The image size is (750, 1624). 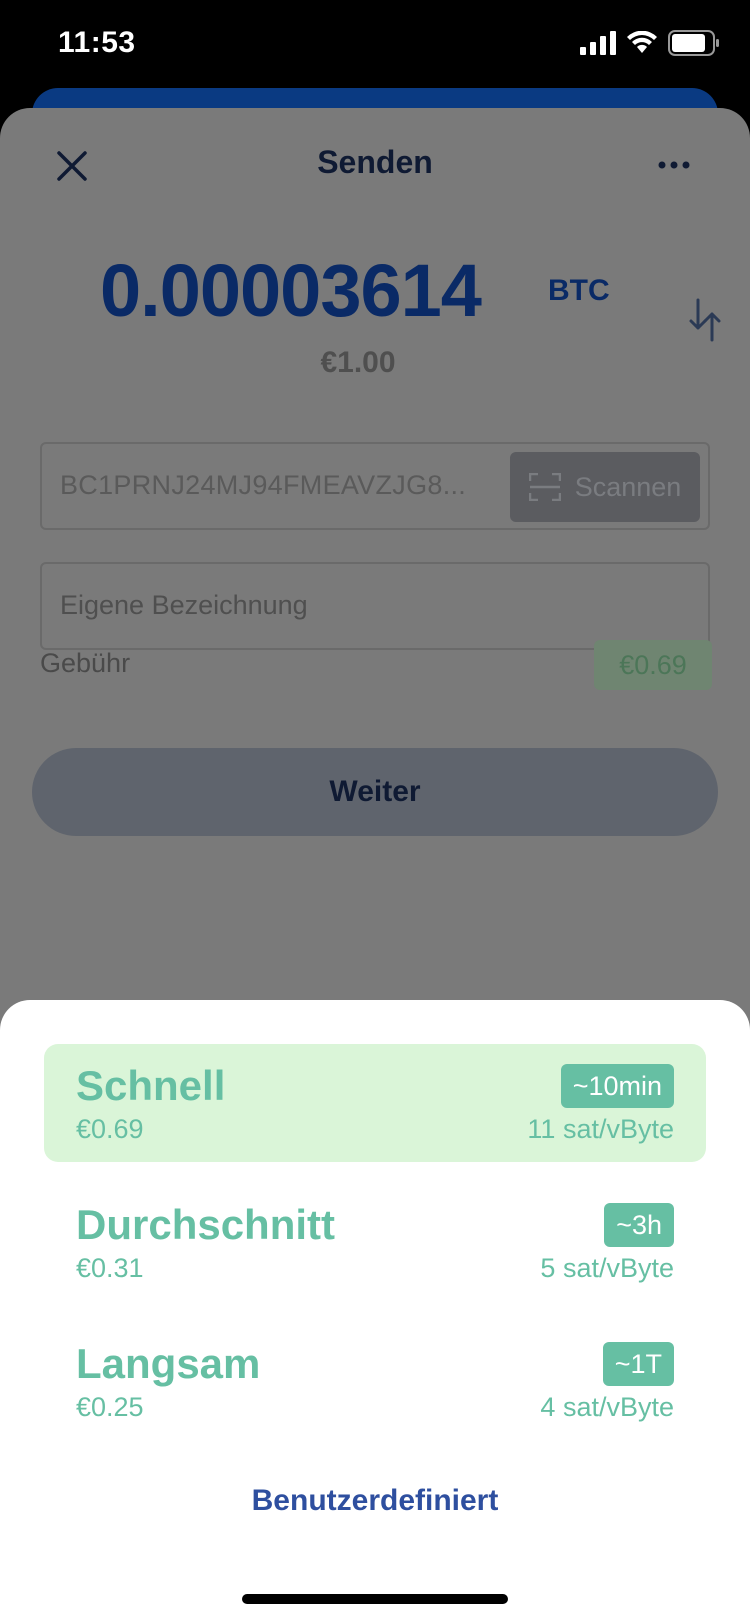 What do you see at coordinates (375, 1103) in the screenshot?
I see `fee-option-fast: Schnell €0.69 ~10min 11 sat/vByte` at bounding box center [375, 1103].